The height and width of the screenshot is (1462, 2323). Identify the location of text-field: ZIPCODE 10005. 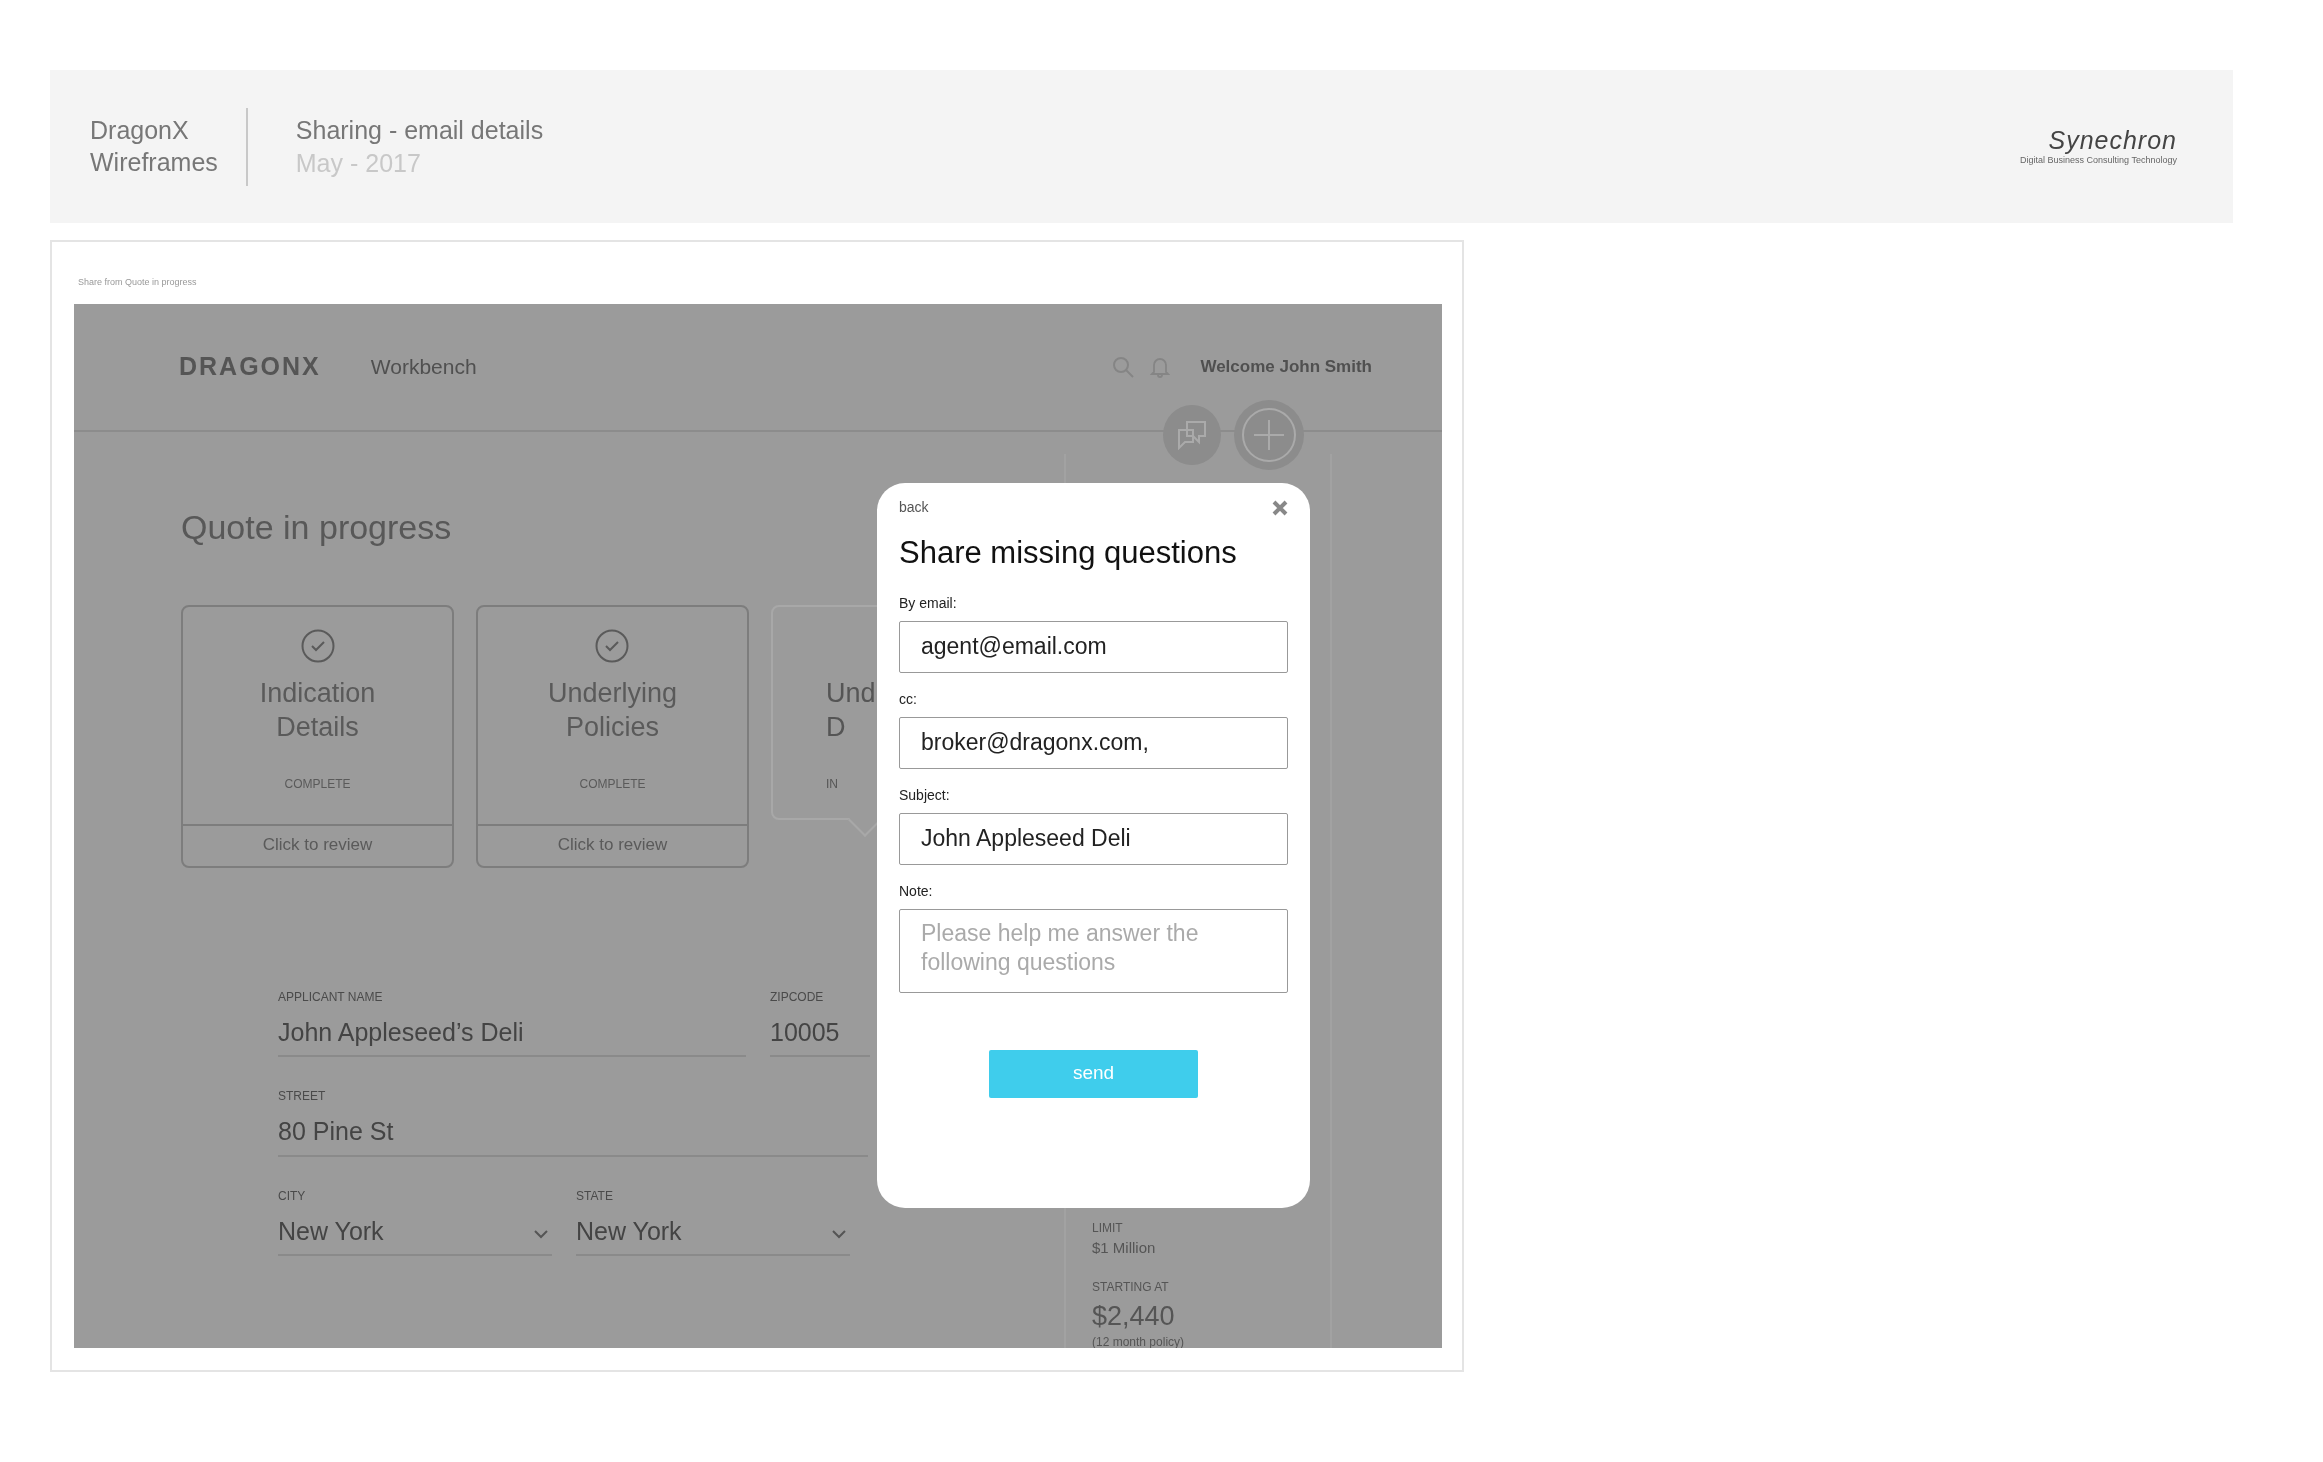
(820, 1022).